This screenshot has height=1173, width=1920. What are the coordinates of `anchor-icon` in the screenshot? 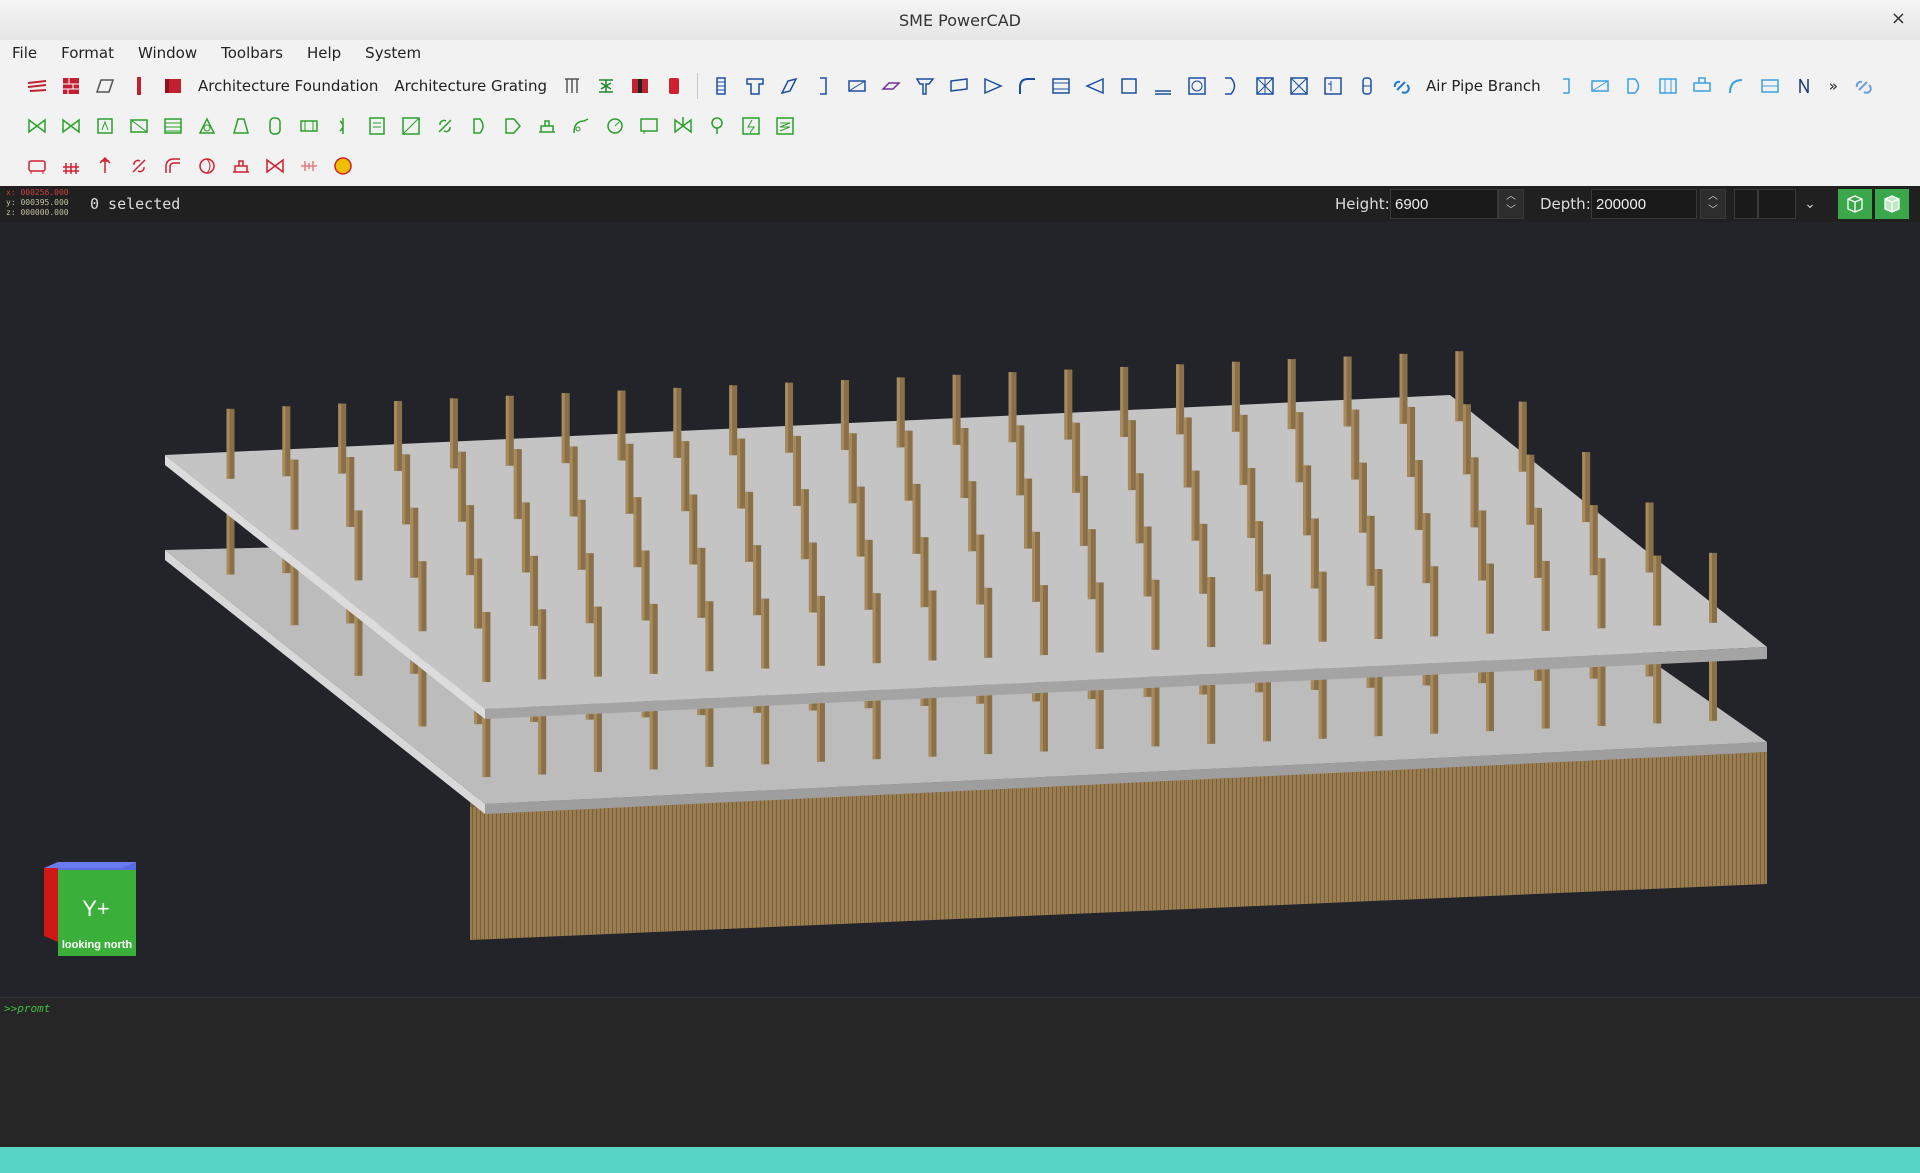 It's located at (105, 166).